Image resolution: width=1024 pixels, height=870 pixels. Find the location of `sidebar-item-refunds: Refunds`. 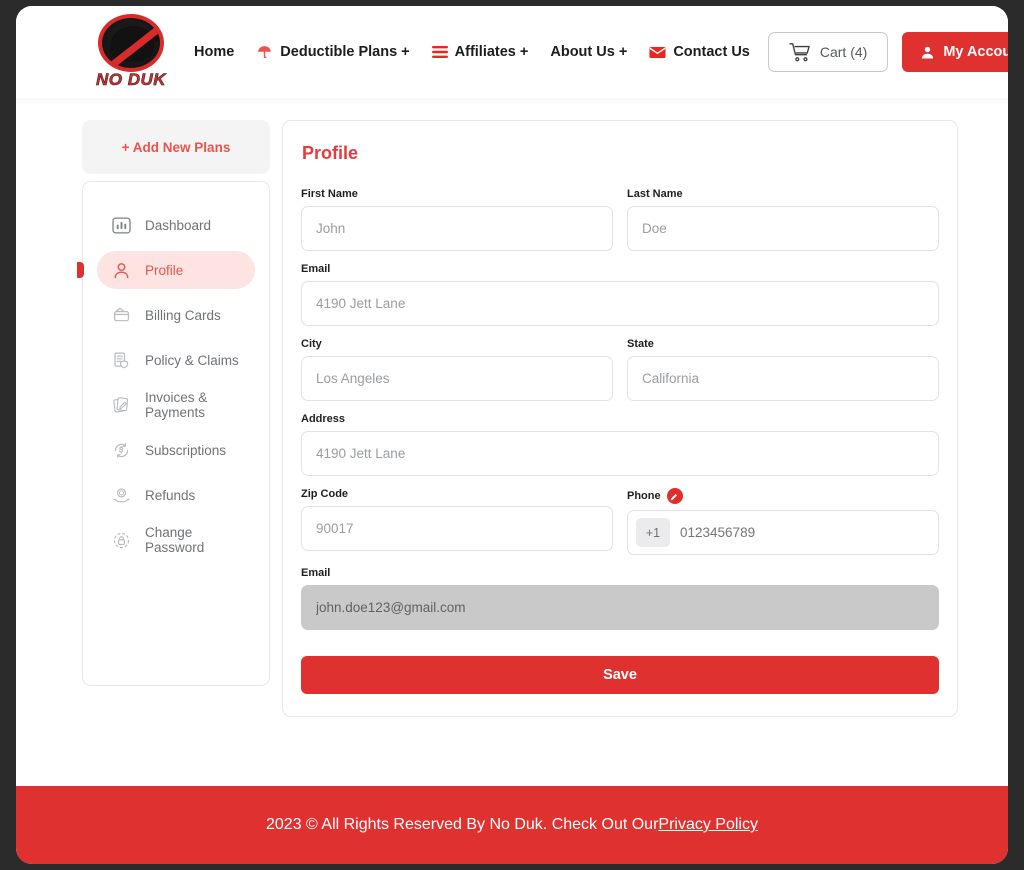

sidebar-item-refunds: Refunds is located at coordinates (176, 495).